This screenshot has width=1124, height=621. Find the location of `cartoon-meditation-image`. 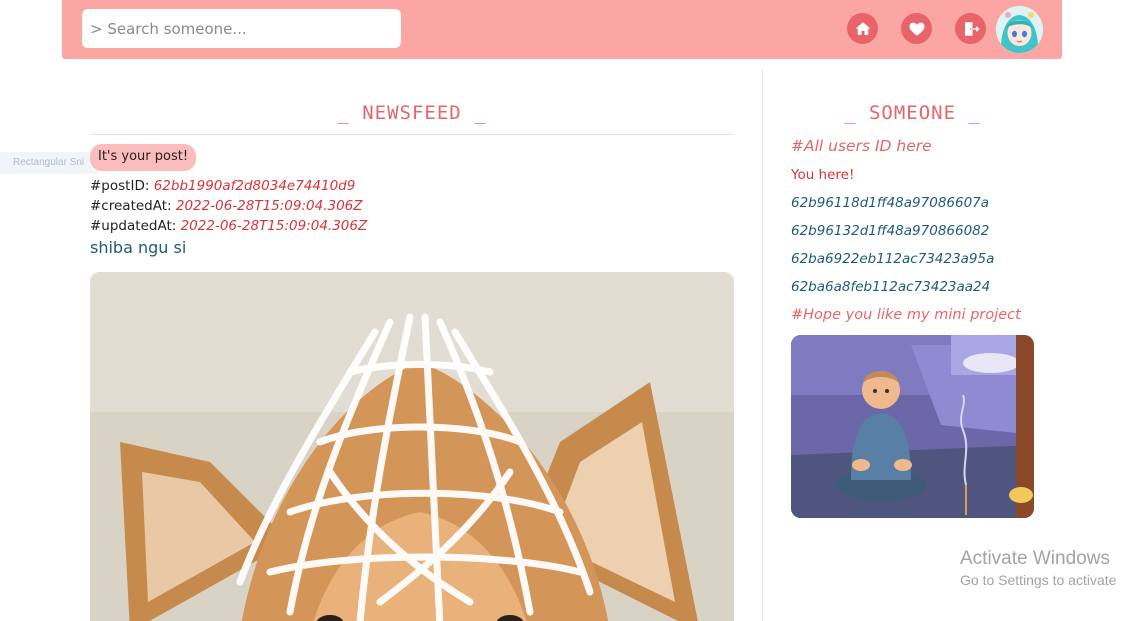

cartoon-meditation-image is located at coordinates (912, 426).